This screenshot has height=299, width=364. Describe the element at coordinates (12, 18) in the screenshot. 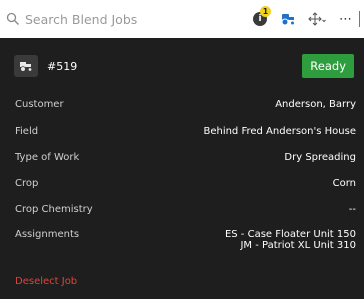

I see `search-icon` at that location.